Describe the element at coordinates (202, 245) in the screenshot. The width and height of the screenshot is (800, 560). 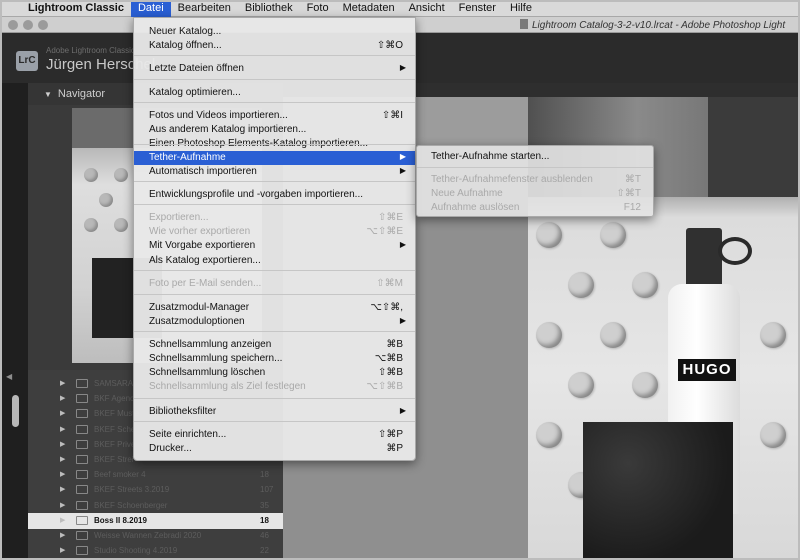
I see `menu-item-label: Mit Vorgabe exportieren` at that location.